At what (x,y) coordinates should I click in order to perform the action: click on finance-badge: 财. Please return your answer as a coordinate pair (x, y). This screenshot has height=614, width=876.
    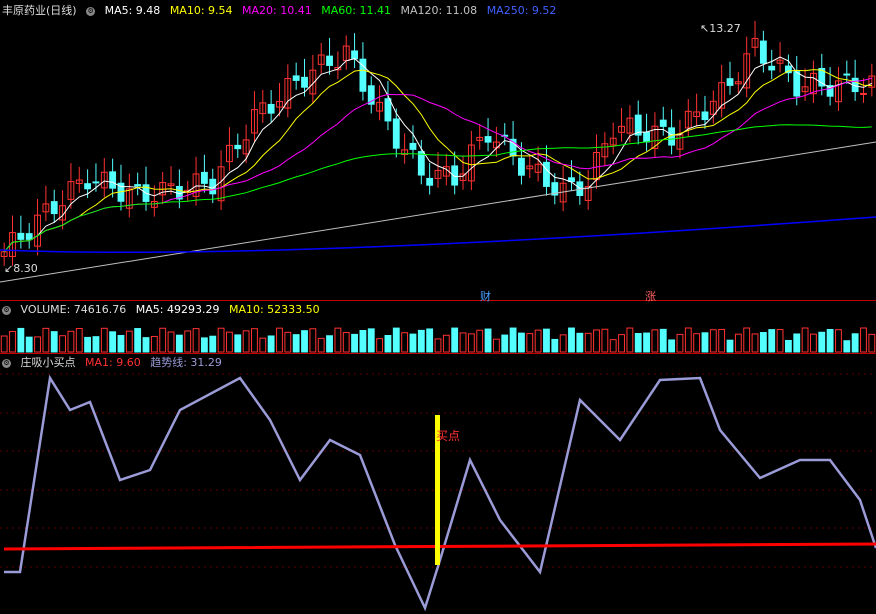
    Looking at the image, I should click on (485, 296).